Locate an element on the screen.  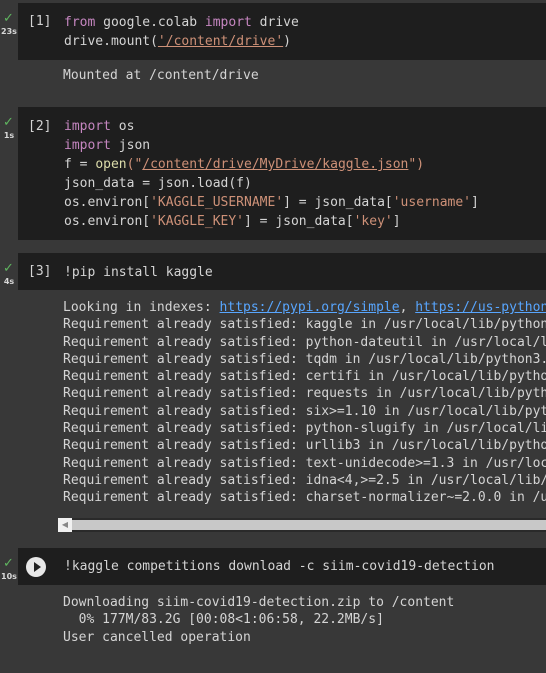
exec-time: 1s is located at coordinates (9, 135).